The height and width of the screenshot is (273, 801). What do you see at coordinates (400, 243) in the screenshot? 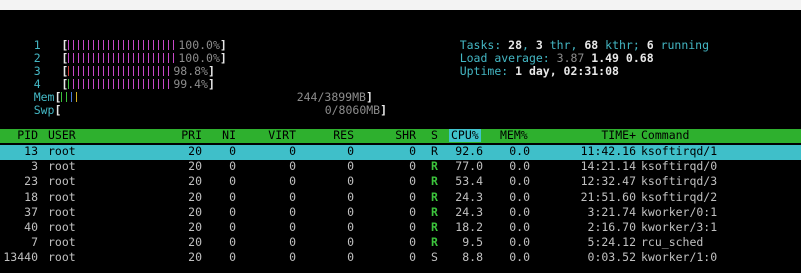
I see `process-row: 7 root 20 0 0 0 0 R 9.5 0.0 5:24.12 rcu_sched` at bounding box center [400, 243].